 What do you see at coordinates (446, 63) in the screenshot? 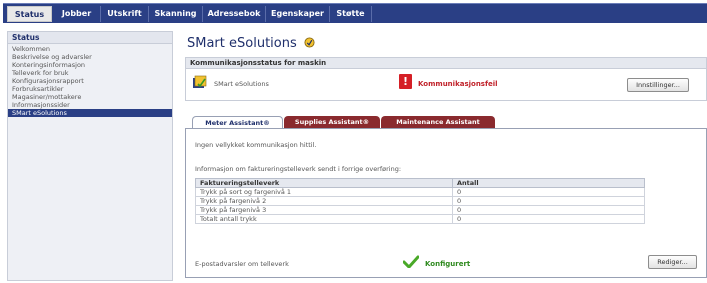
I see `status-panel-title: Kommunikasjonsstatus for maskin` at bounding box center [446, 63].